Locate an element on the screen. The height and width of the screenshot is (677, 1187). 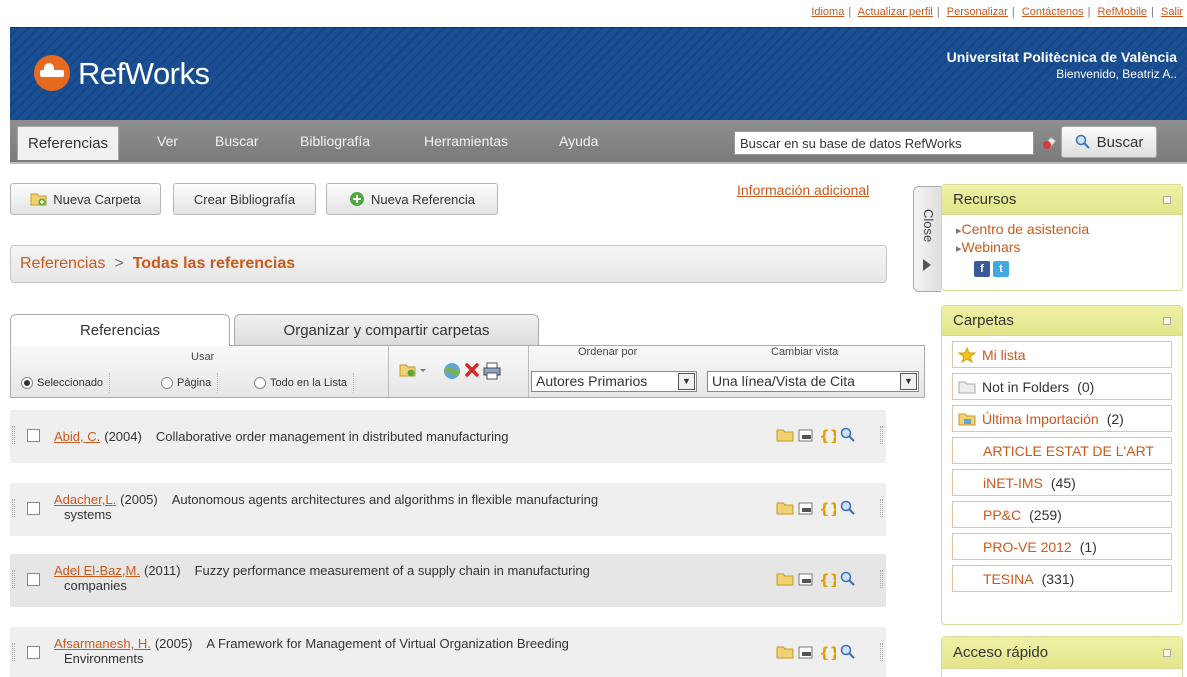
link-actualizar-perfil: Actualizar perfil is located at coordinates (895, 12).